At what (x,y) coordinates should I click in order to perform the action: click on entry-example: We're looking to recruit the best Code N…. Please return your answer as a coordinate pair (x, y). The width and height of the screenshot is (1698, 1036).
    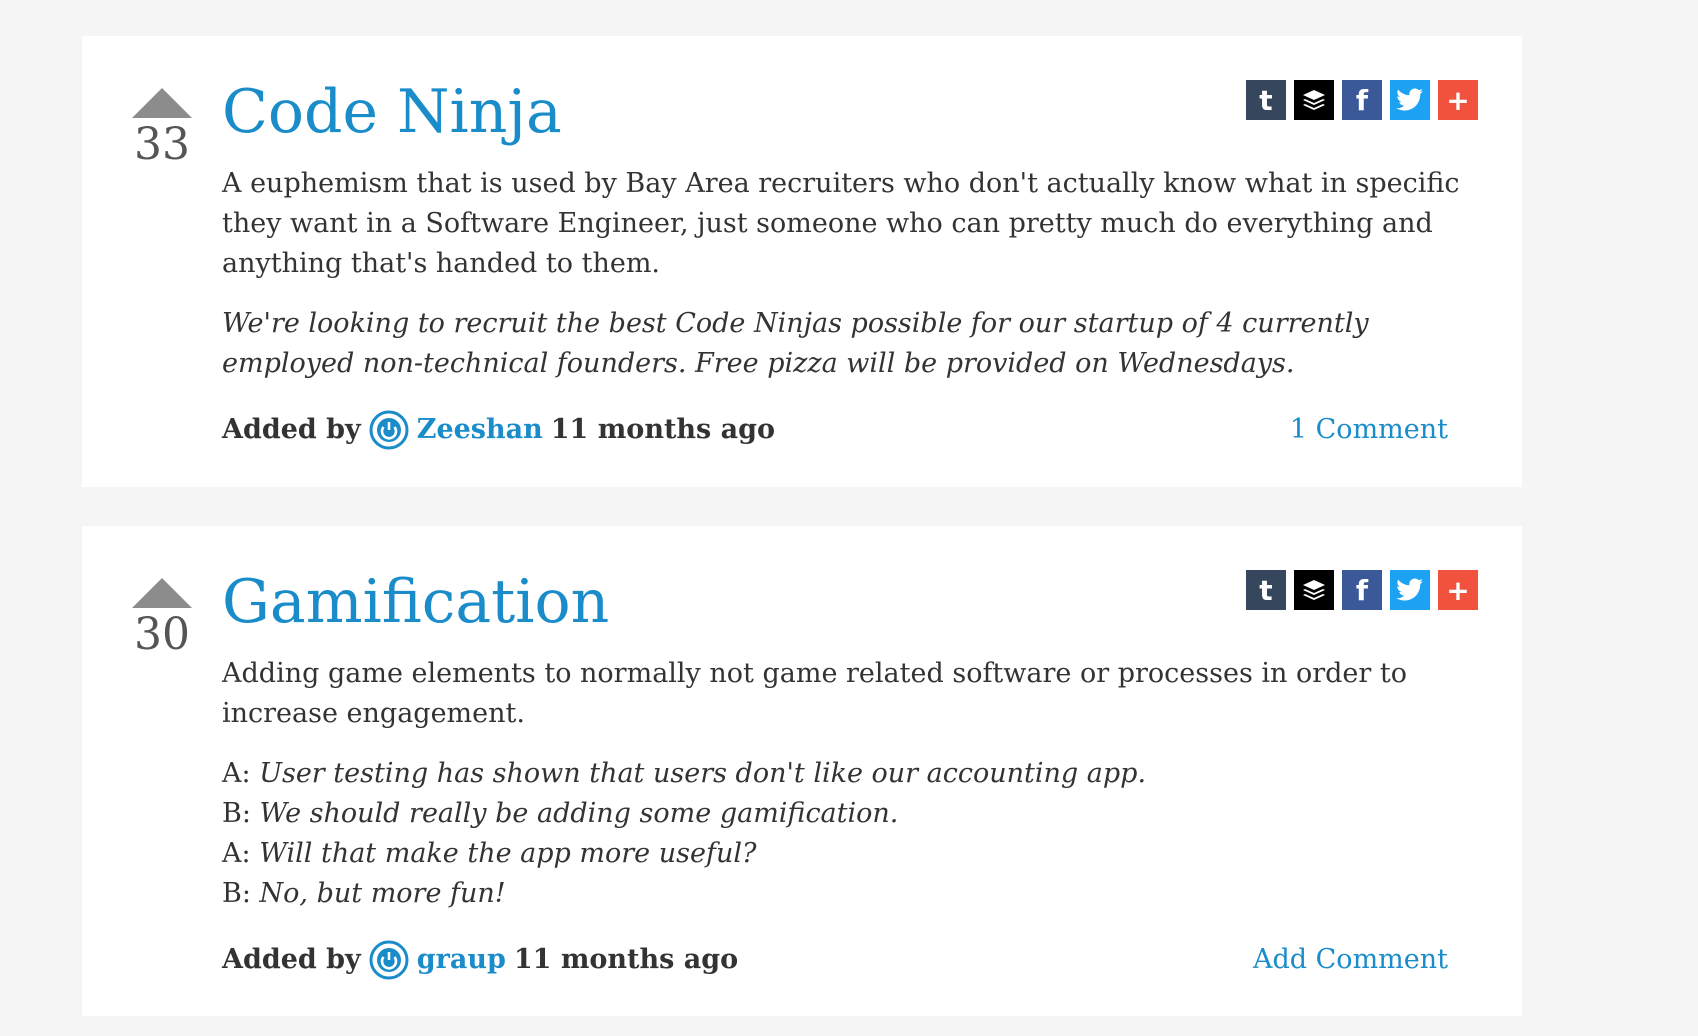
    Looking at the image, I should click on (795, 343).